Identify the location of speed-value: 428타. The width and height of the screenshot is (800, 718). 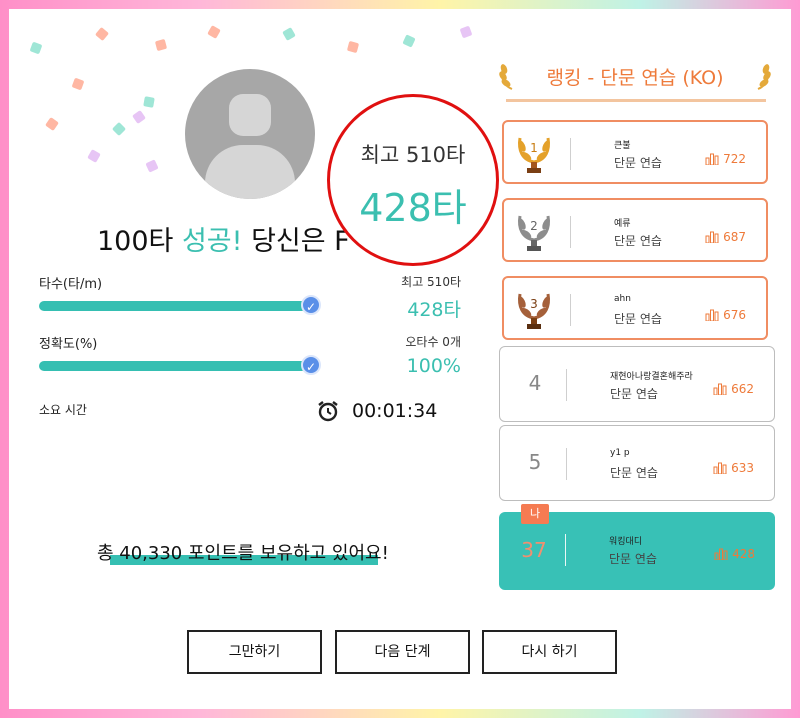
(434, 310).